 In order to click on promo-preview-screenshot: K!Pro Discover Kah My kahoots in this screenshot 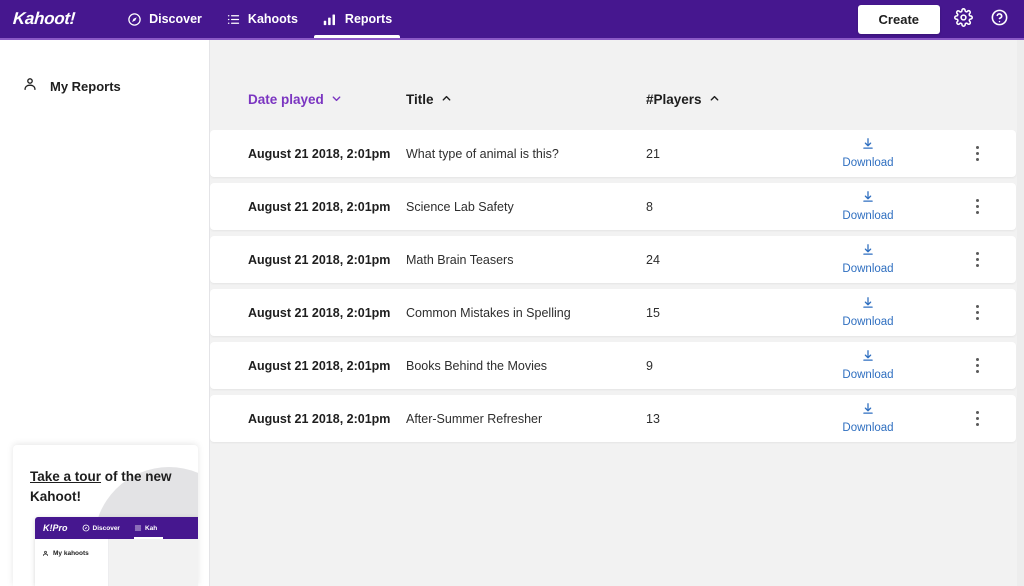, I will do `click(116, 551)`.